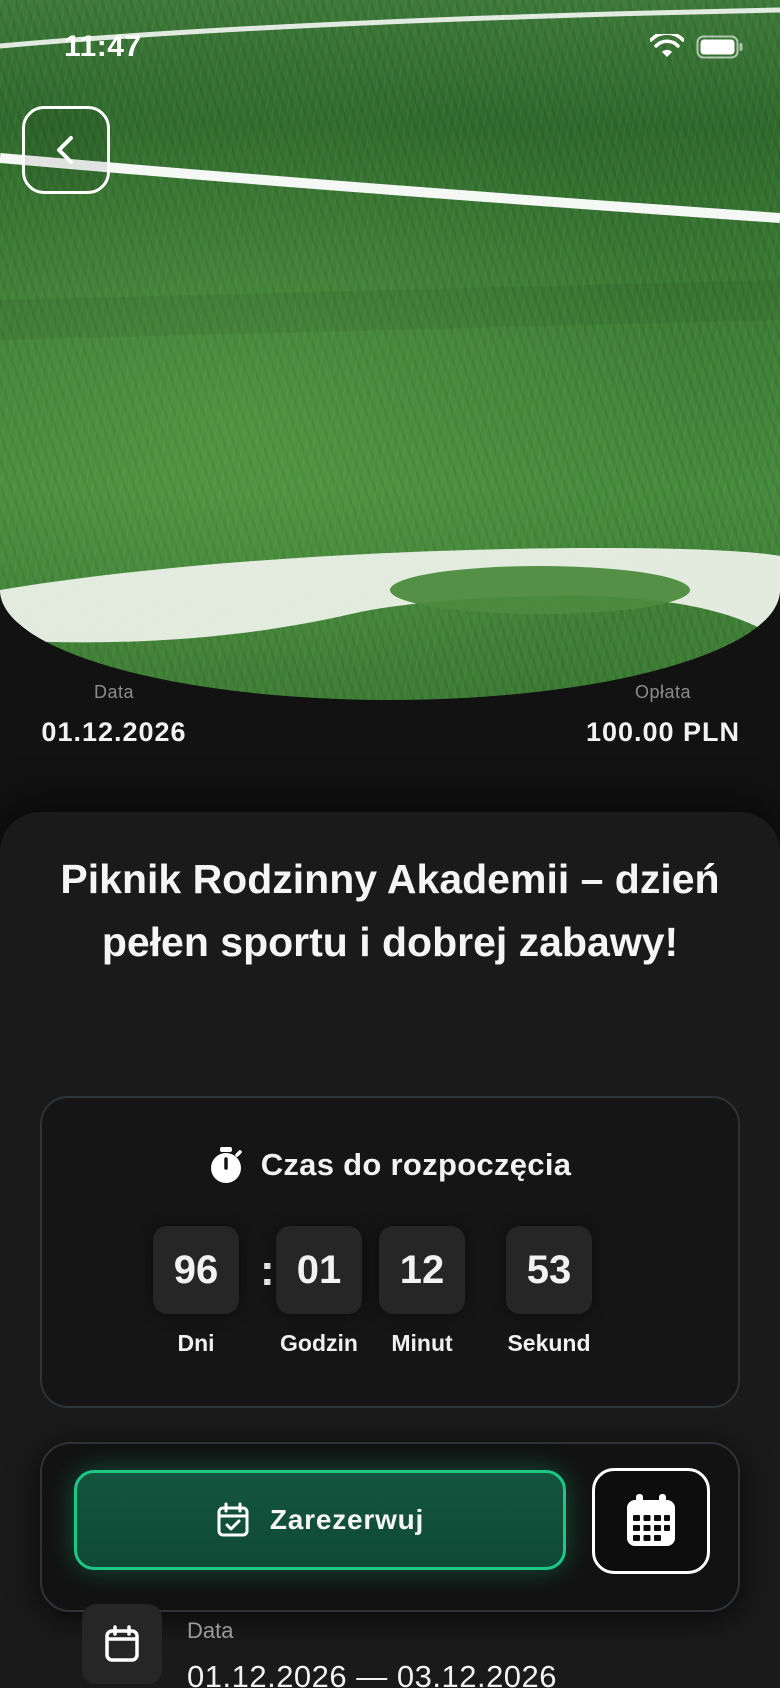 Image resolution: width=780 pixels, height=1688 pixels. Describe the element at coordinates (103, 46) in the screenshot. I see `status-time: 11:47` at that location.